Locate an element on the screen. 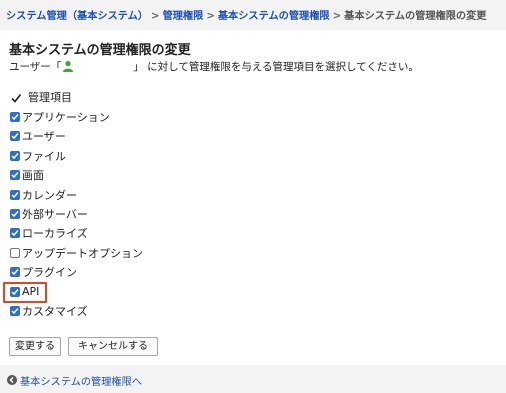 The image size is (506, 393). cancel-button: キャンセルする is located at coordinates (113, 346).